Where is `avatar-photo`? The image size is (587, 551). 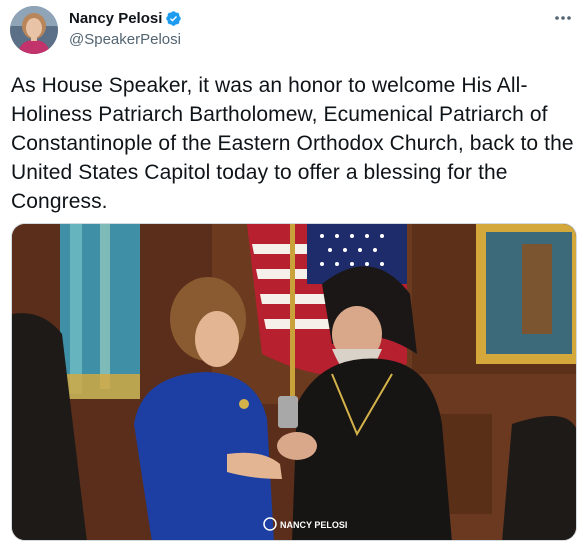
avatar-photo is located at coordinates (34, 30).